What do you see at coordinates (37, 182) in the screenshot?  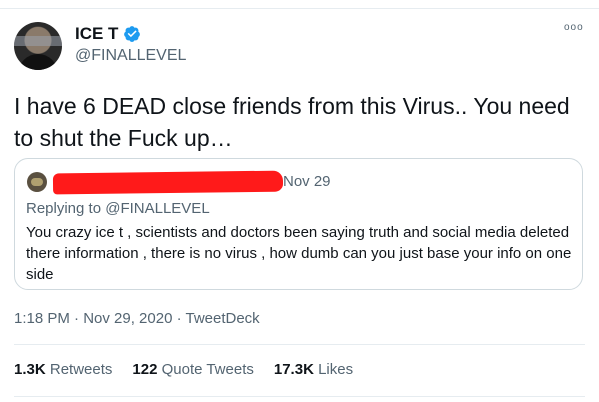 I see `quoted-author-avatar` at bounding box center [37, 182].